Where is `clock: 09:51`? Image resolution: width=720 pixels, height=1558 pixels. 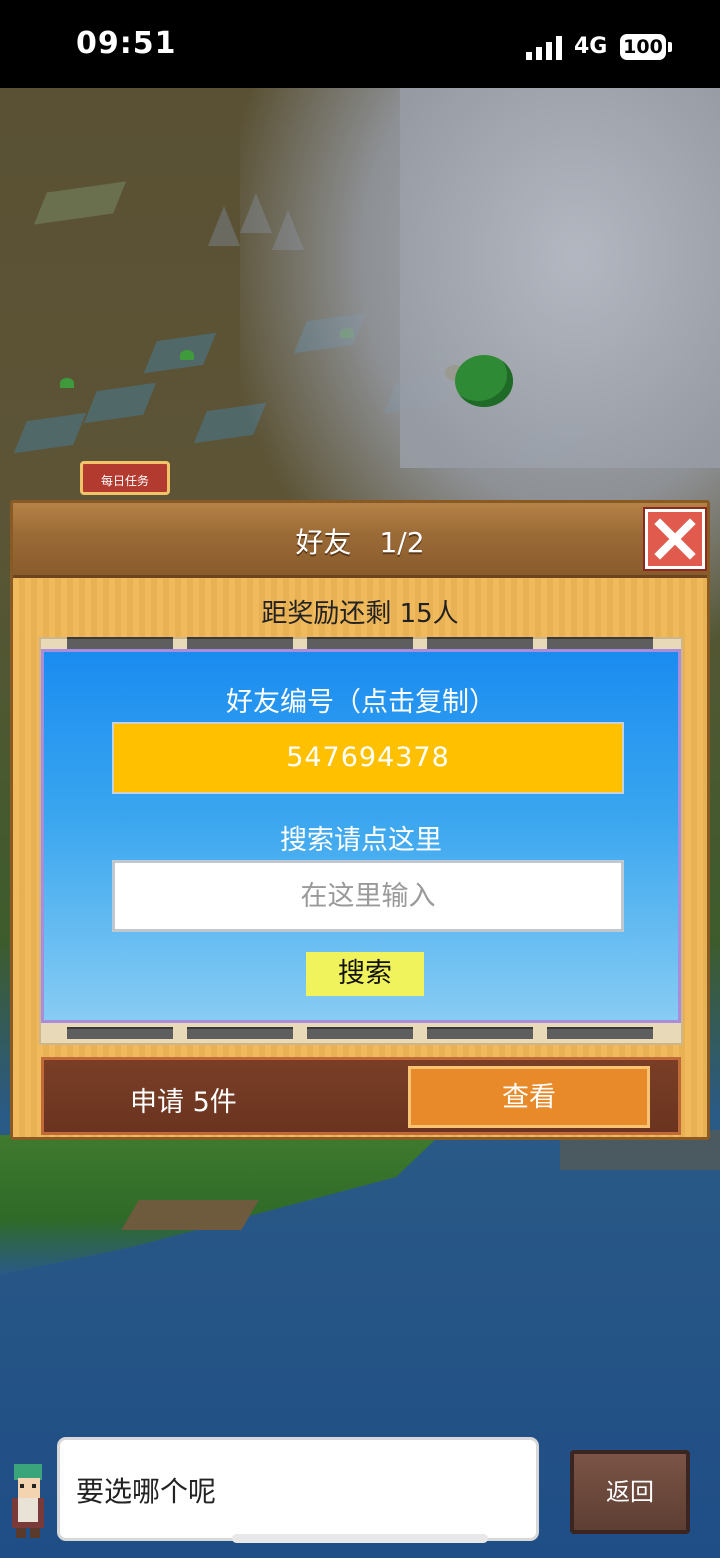
clock: 09:51 is located at coordinates (126, 43).